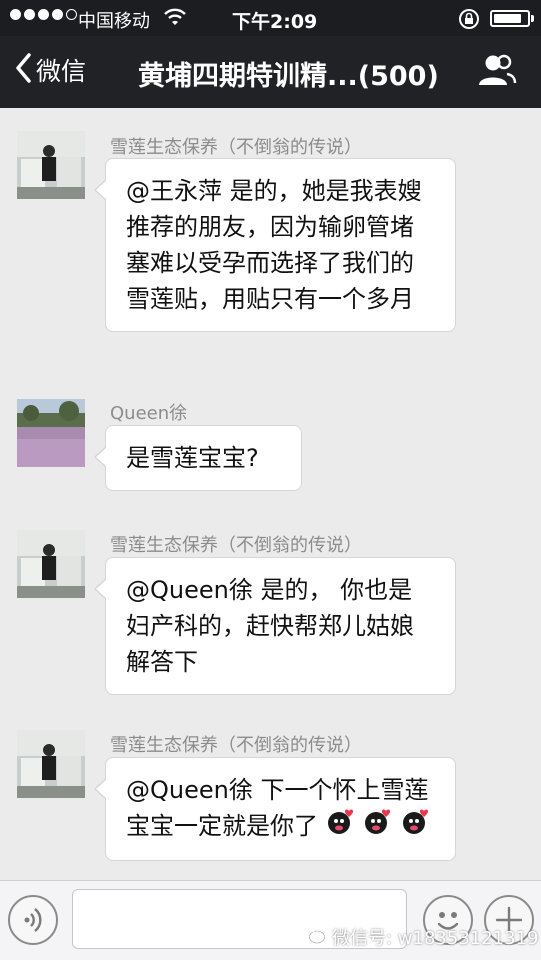 This screenshot has height=960, width=541. I want to click on sender-name: Queen徐, so click(149, 413).